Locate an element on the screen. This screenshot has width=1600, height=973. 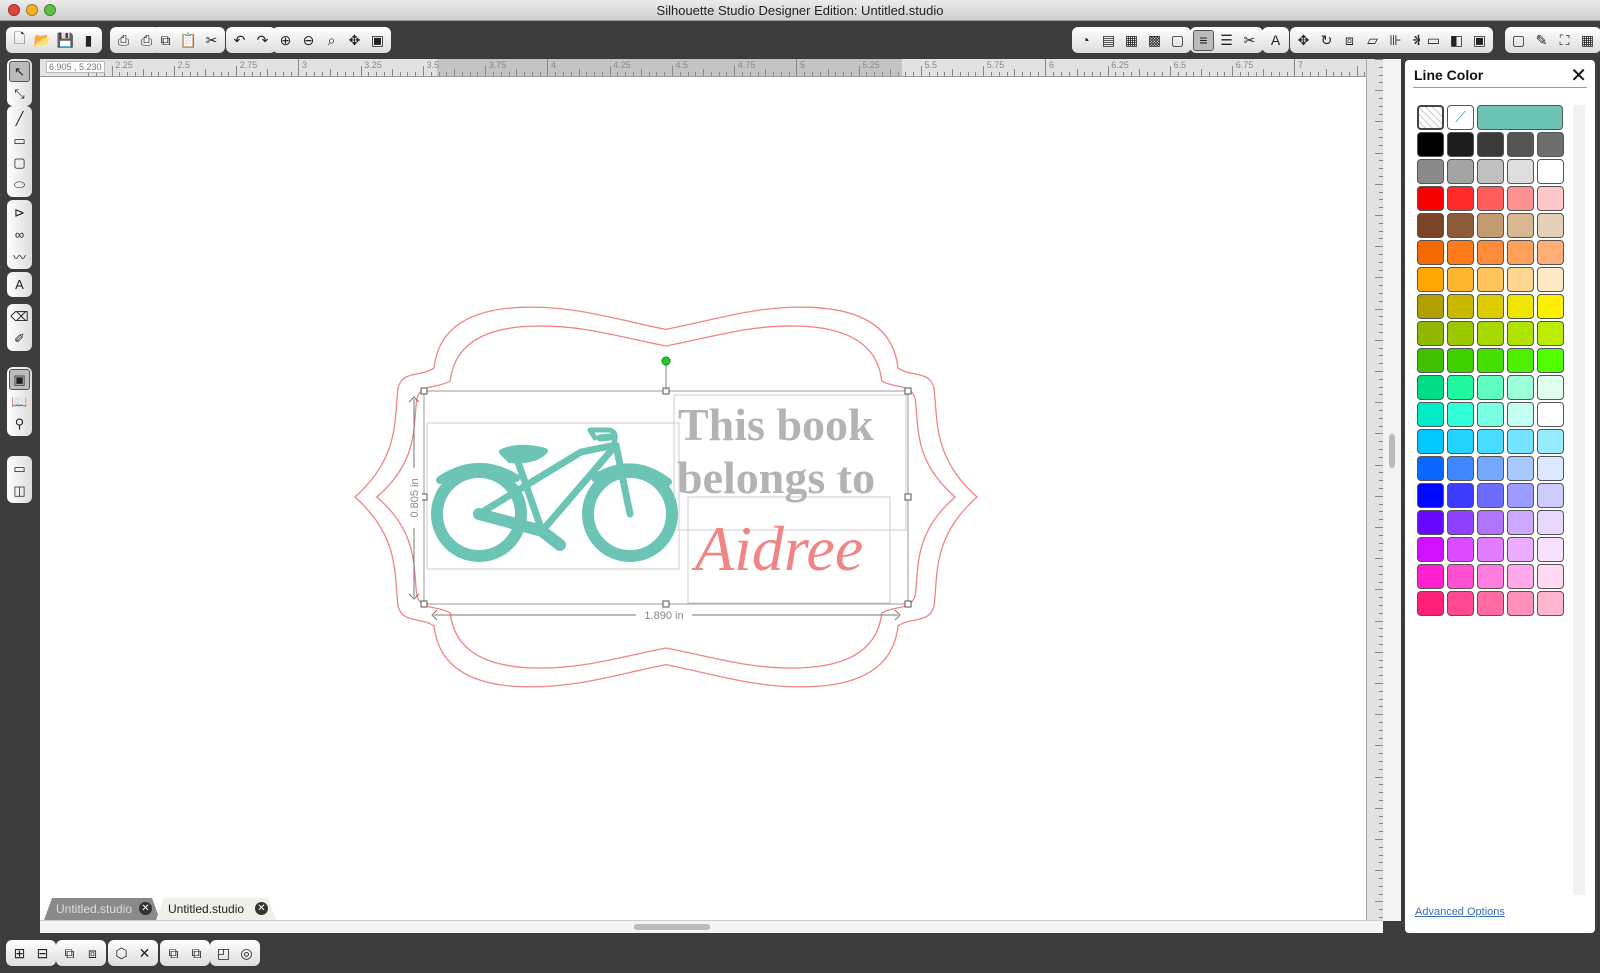
redo-icon: ↷ is located at coordinates (262, 40).